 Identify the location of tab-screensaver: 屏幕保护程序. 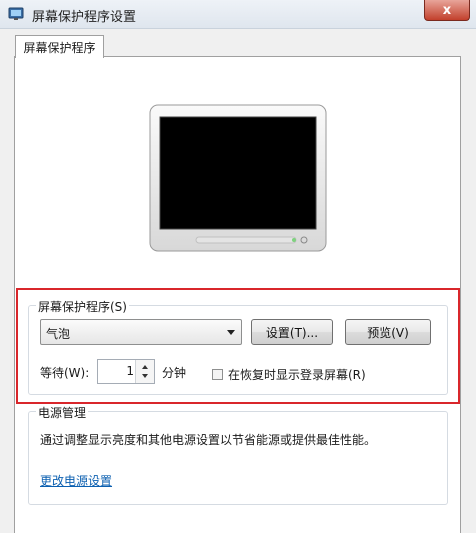
(59, 46).